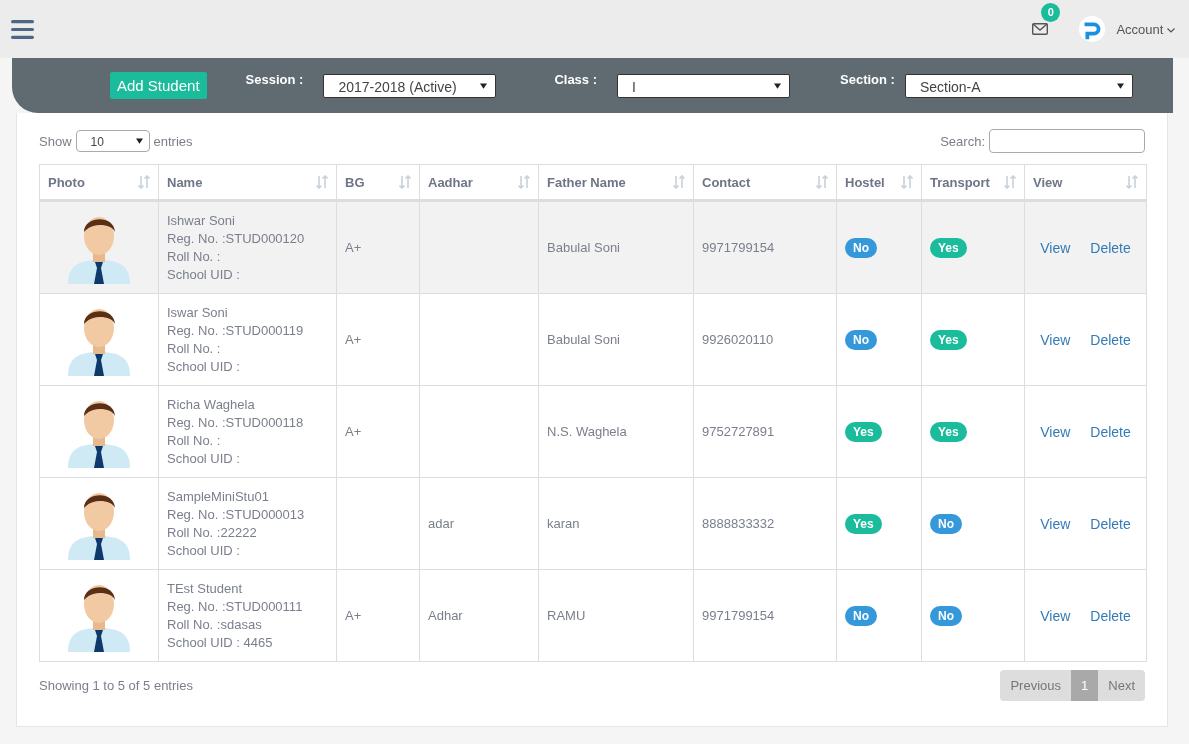 The width and height of the screenshot is (1189, 744). Describe the element at coordinates (575, 79) in the screenshot. I see `class-label: Class :` at that location.